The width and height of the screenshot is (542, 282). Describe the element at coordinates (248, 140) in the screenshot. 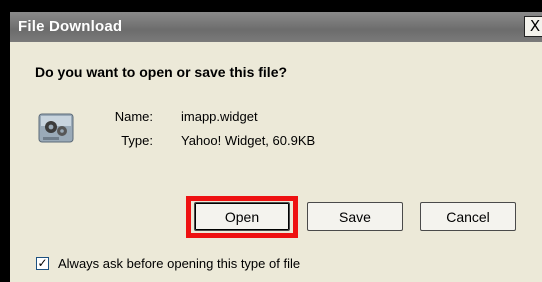

I see `type-value: Yahoo! Widget, 60.9KB` at that location.